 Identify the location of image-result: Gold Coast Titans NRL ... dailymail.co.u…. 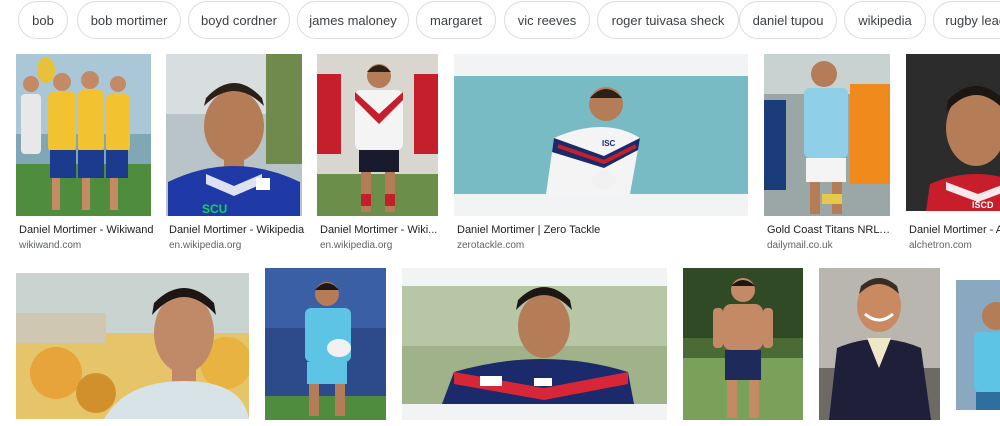
(827, 154).